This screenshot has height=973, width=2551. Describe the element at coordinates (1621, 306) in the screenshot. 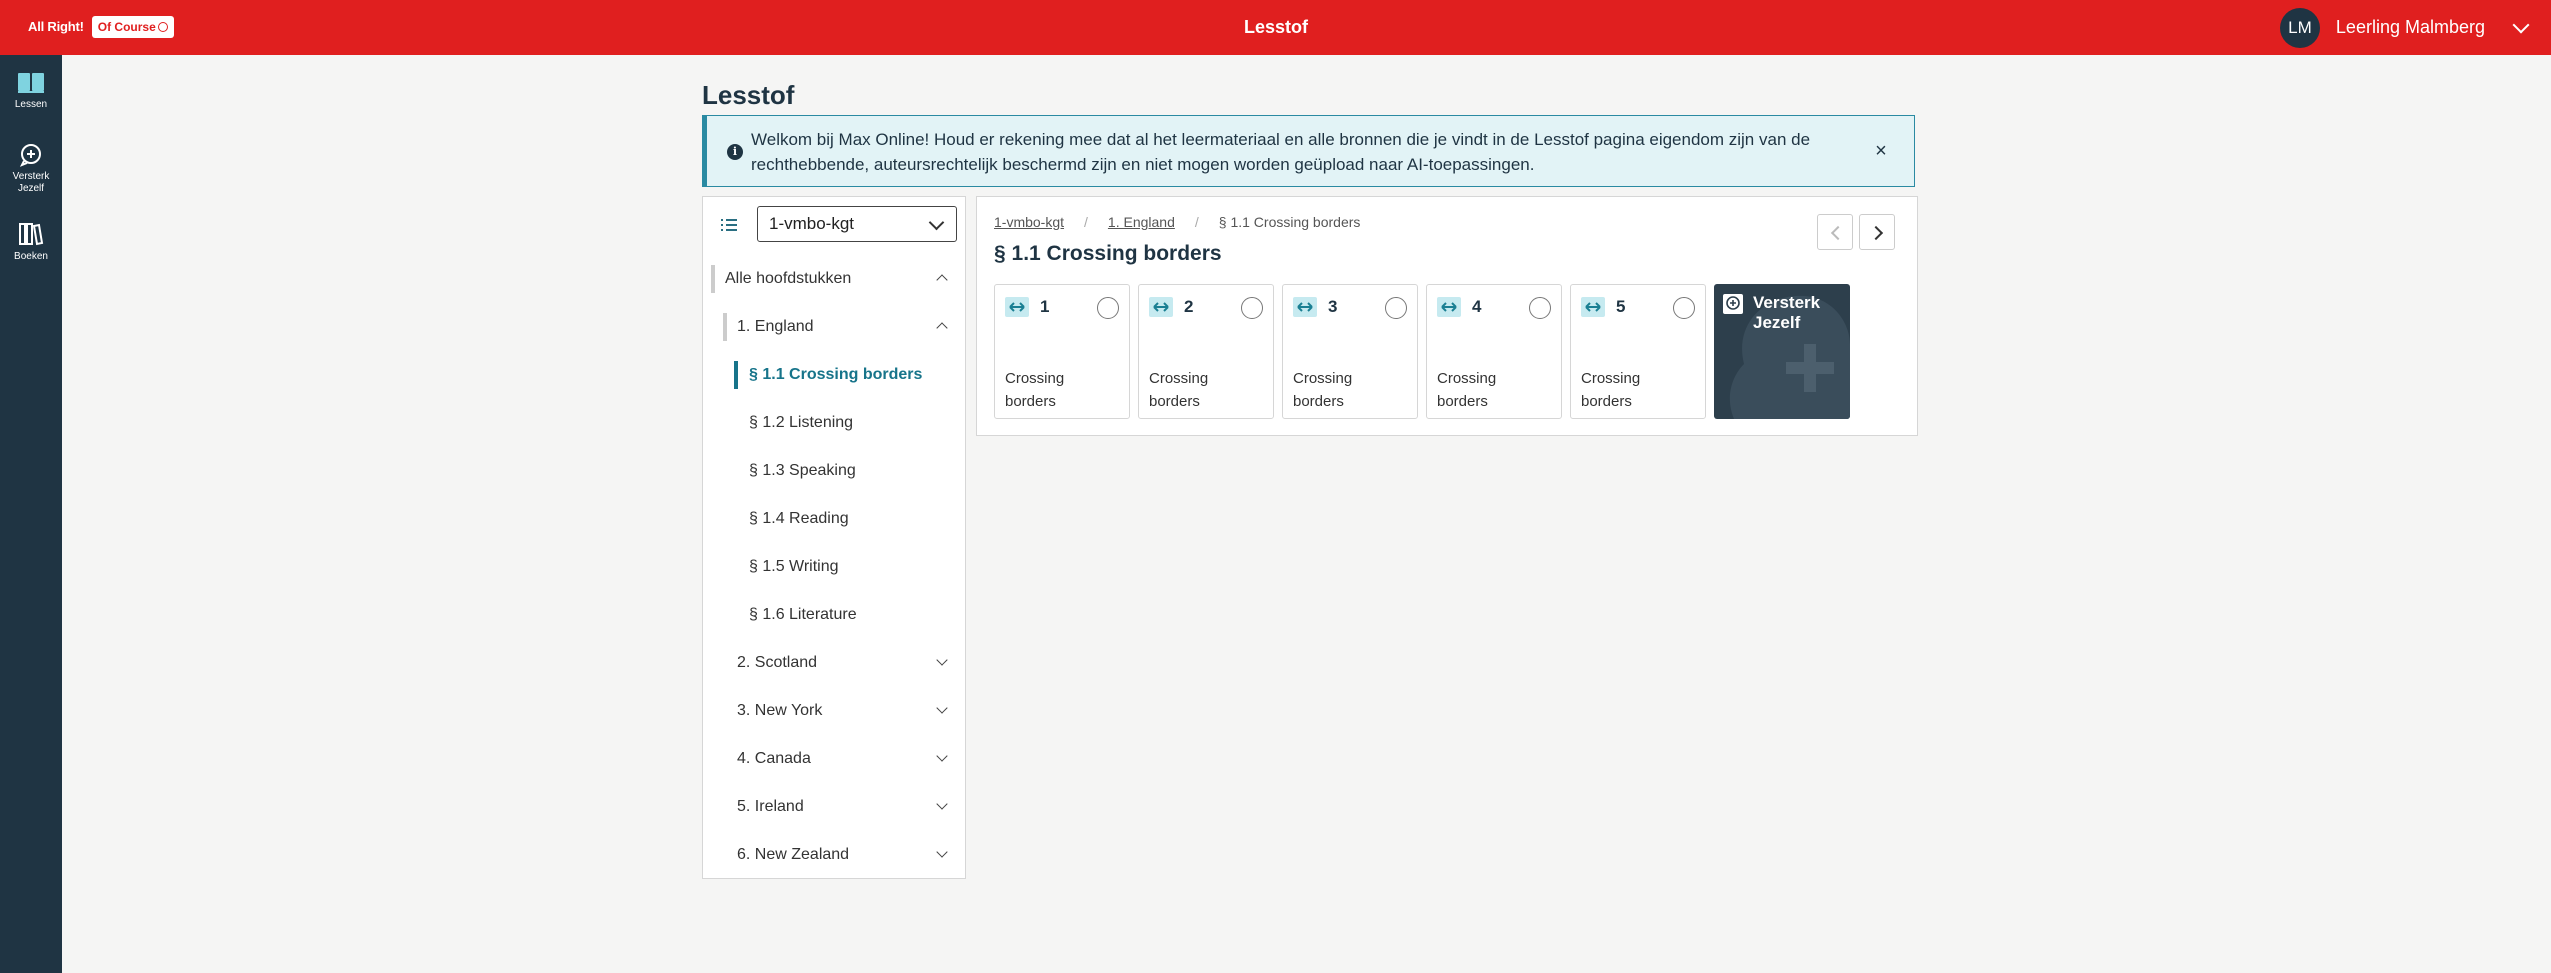

I see `lesson-number: 5` at that location.